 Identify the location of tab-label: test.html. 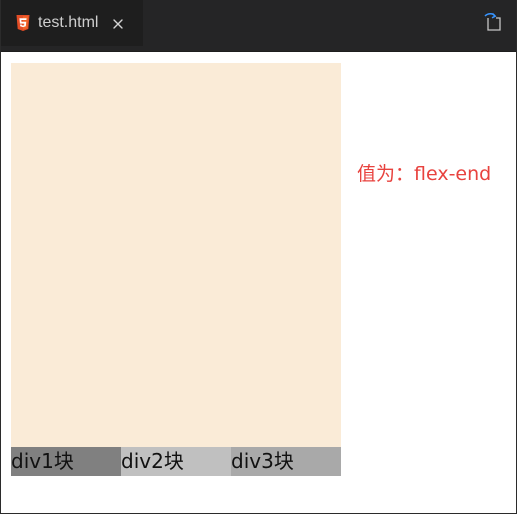
(68, 22).